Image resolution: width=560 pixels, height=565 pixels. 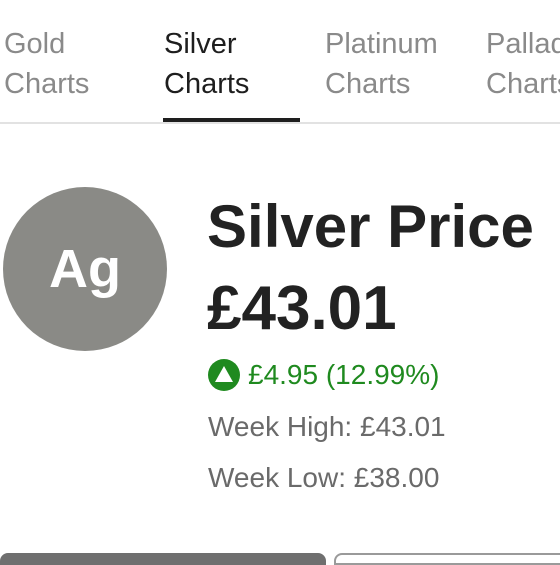 What do you see at coordinates (324, 477) in the screenshot?
I see `week-low: Week Low: £38.00` at bounding box center [324, 477].